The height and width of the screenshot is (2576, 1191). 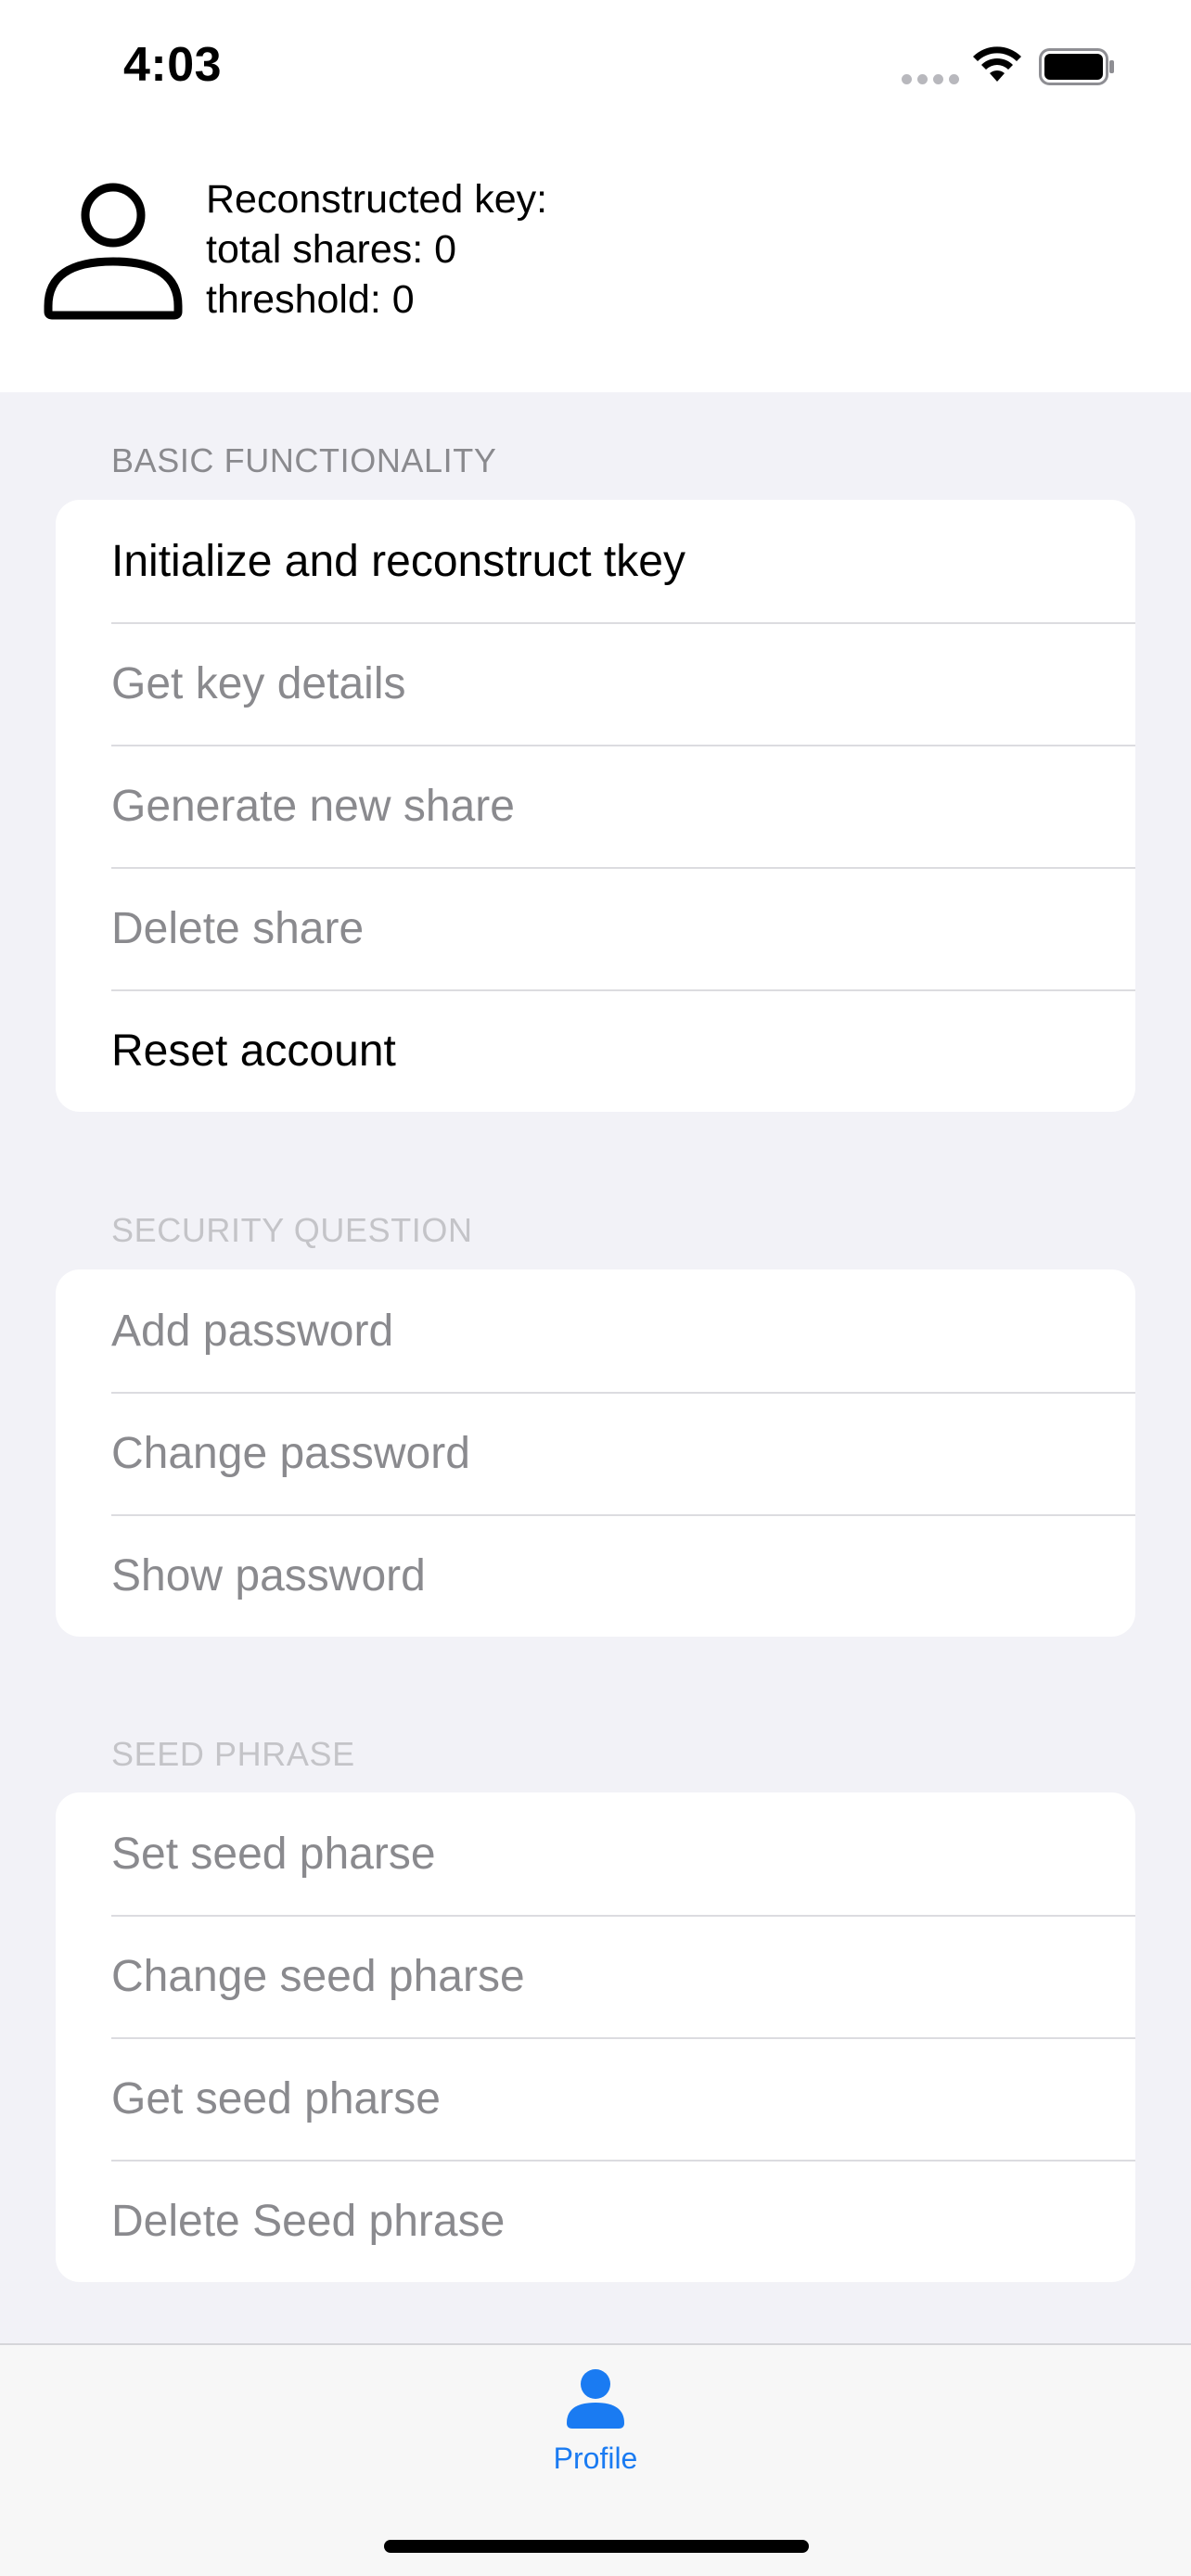 I want to click on show-password-button: Show password, so click(x=595, y=1575).